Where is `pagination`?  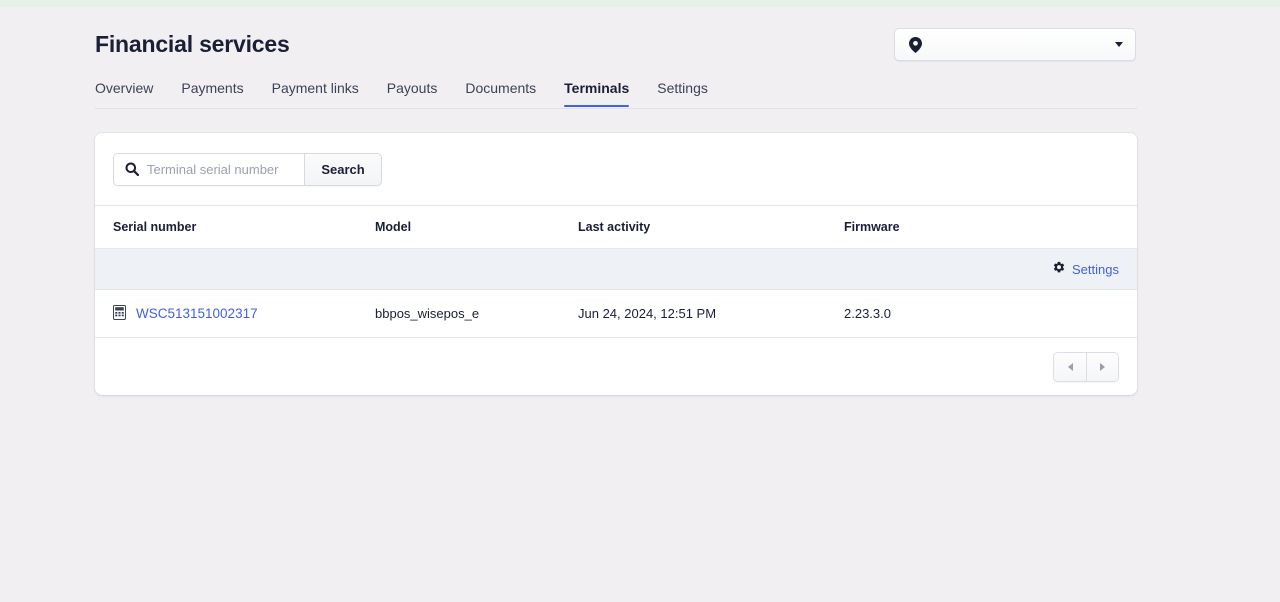
pagination is located at coordinates (616, 366).